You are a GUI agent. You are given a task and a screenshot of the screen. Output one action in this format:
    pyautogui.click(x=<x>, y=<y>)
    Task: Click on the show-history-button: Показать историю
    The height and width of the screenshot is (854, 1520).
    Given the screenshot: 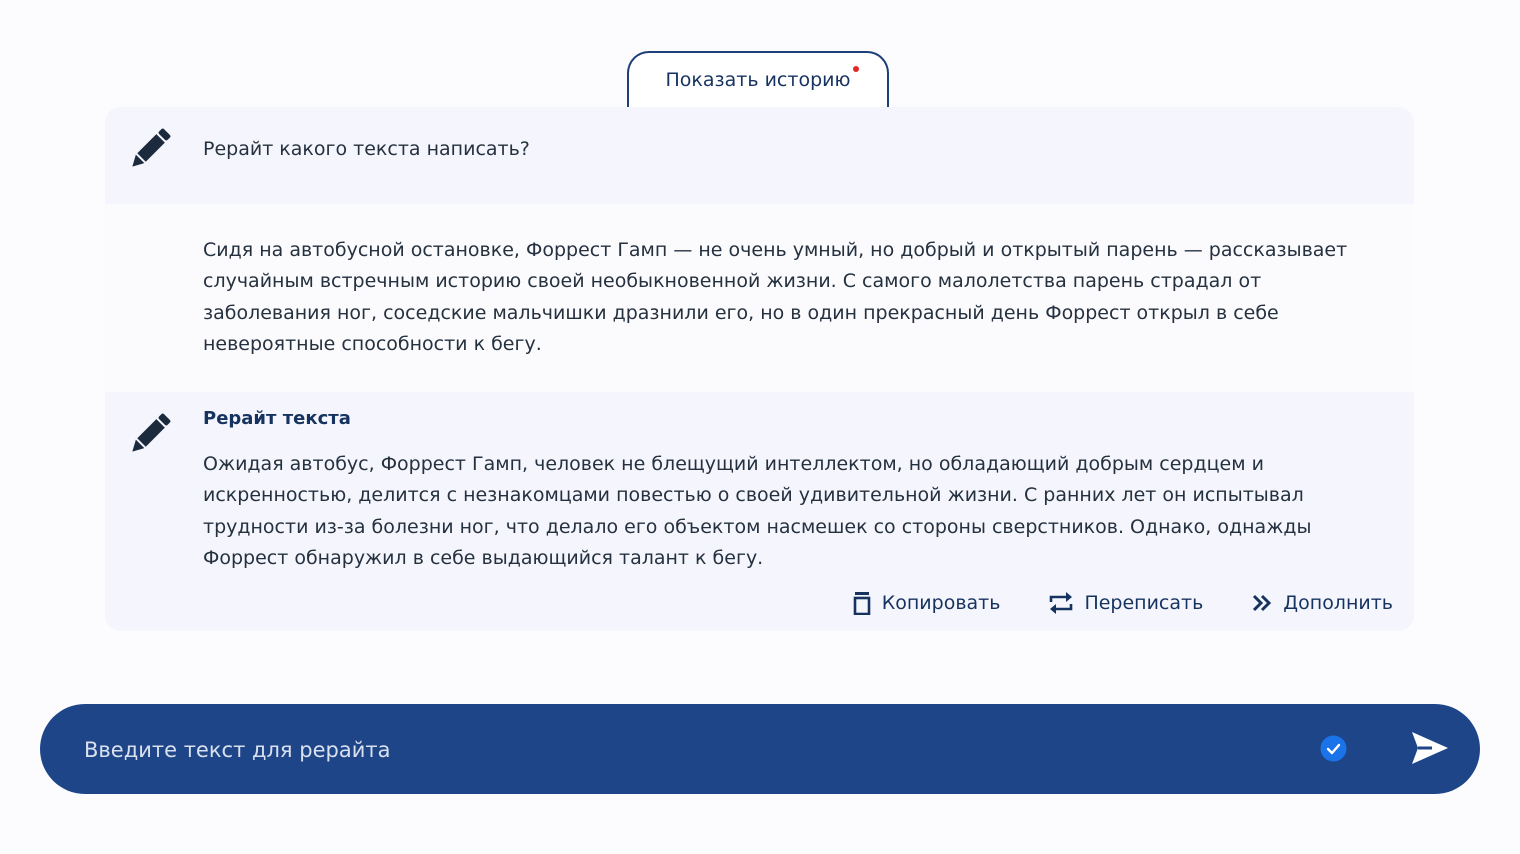 What is the action you would take?
    pyautogui.click(x=758, y=79)
    